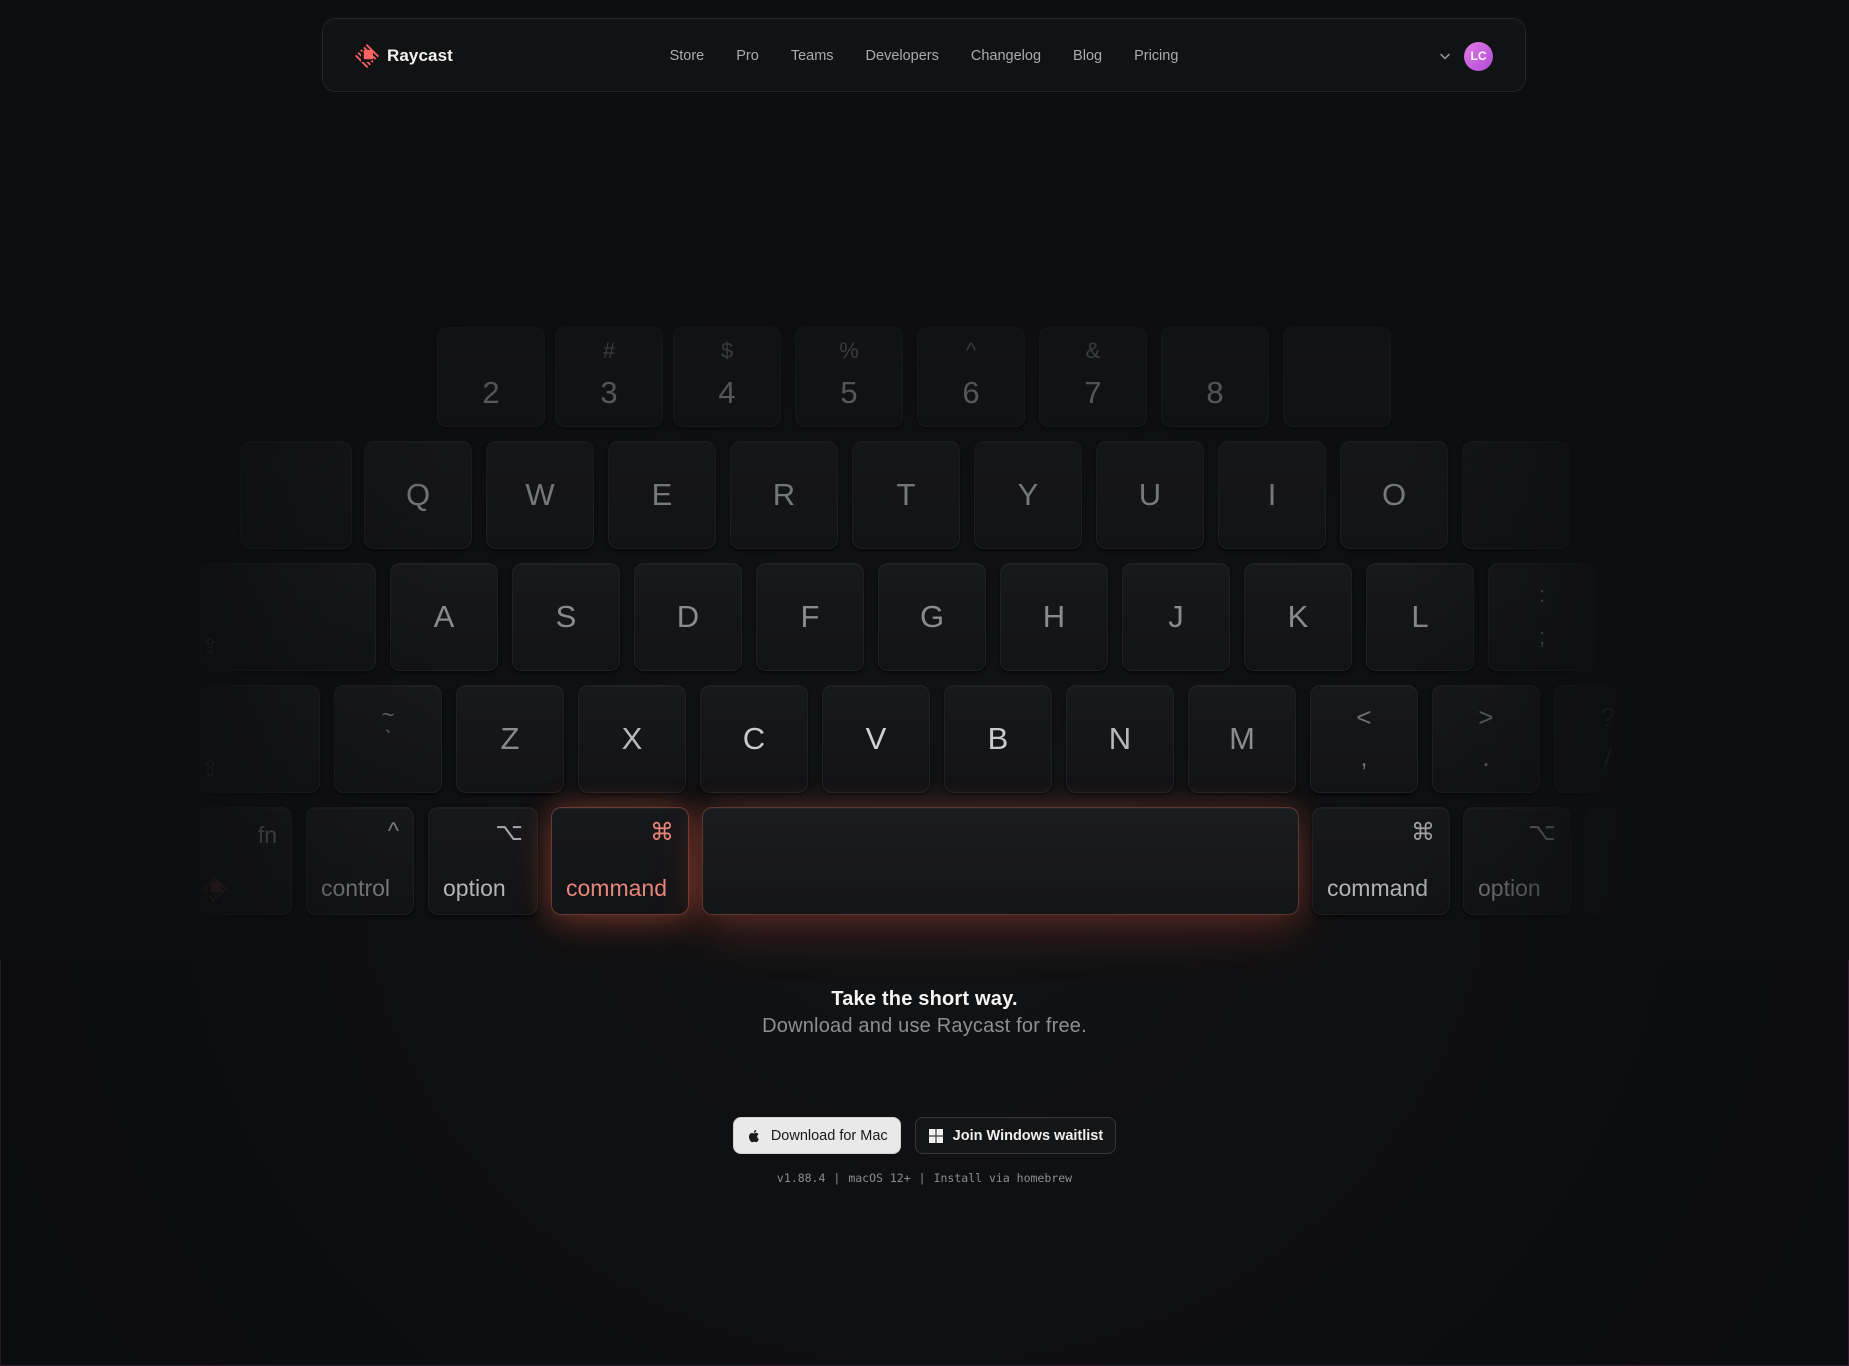 The height and width of the screenshot is (1366, 1849). What do you see at coordinates (1542, 594) in the screenshot?
I see `key-shift-label: :` at bounding box center [1542, 594].